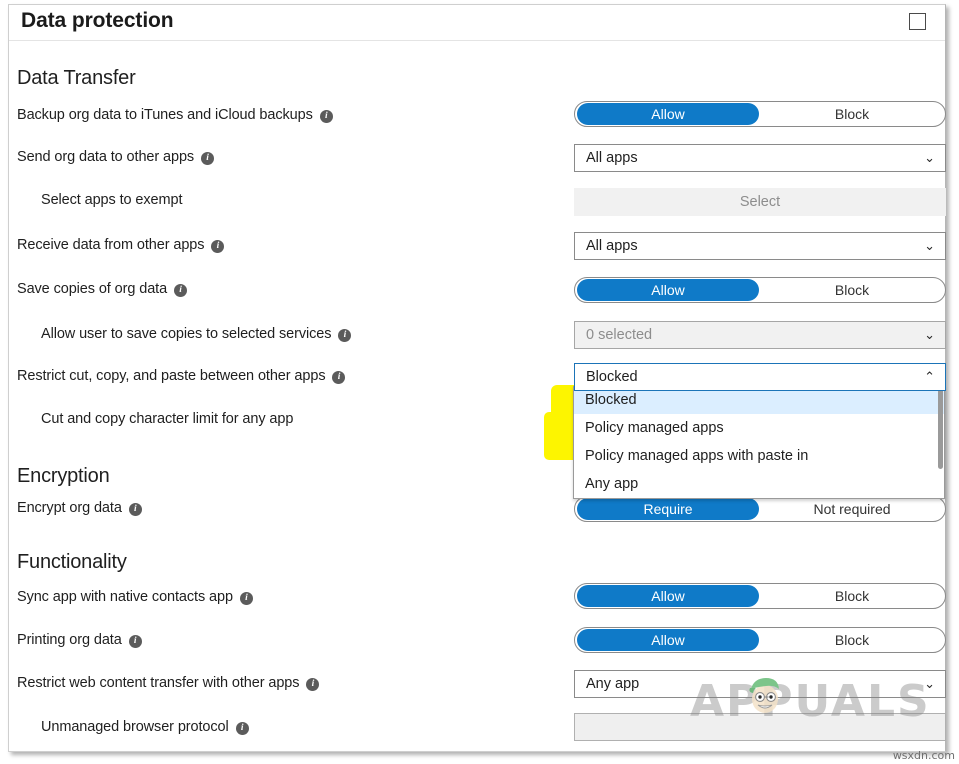 This screenshot has height=764, width=959. I want to click on toggle-option-require: Require, so click(668, 509).